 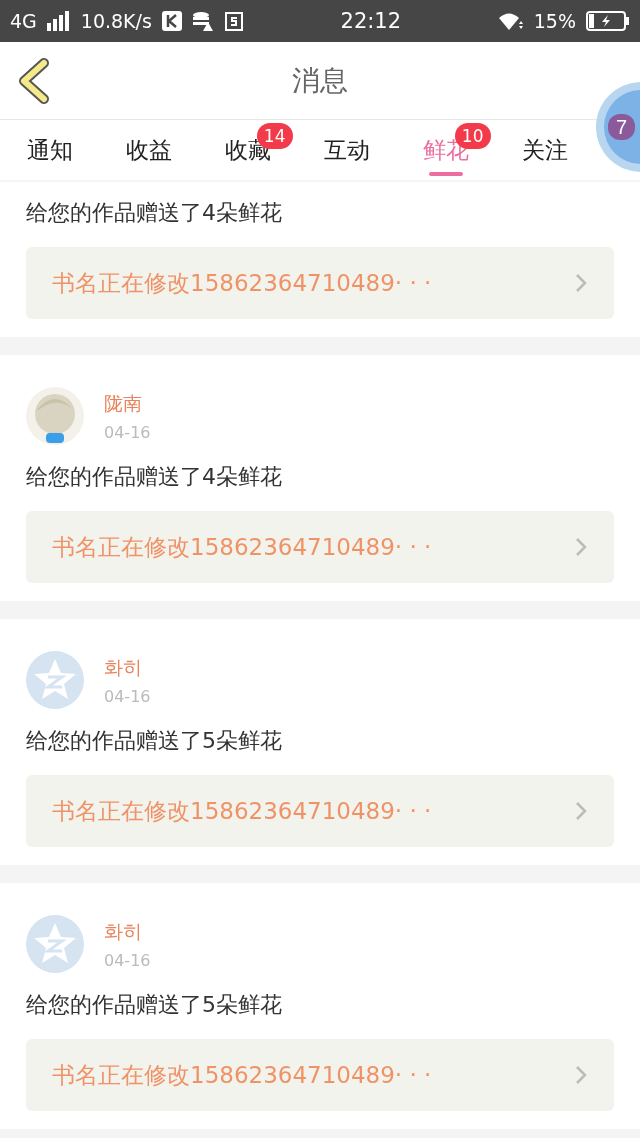 What do you see at coordinates (148, 150) in the screenshot?
I see `tab: 收益` at bounding box center [148, 150].